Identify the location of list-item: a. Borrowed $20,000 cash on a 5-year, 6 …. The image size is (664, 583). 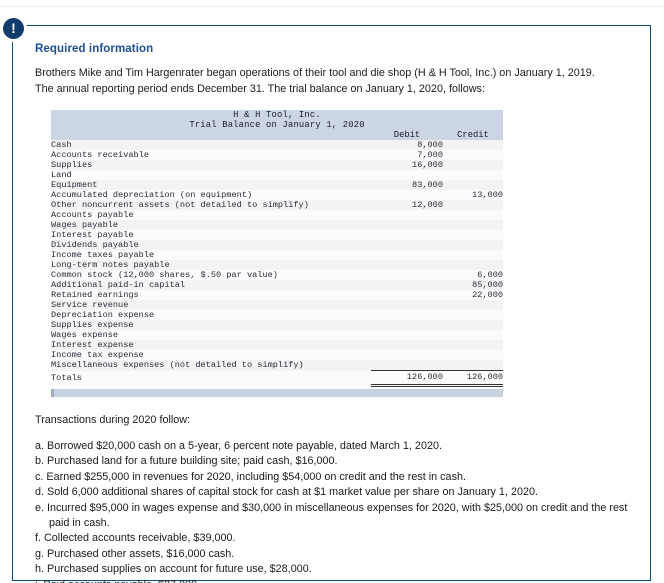
(238, 446).